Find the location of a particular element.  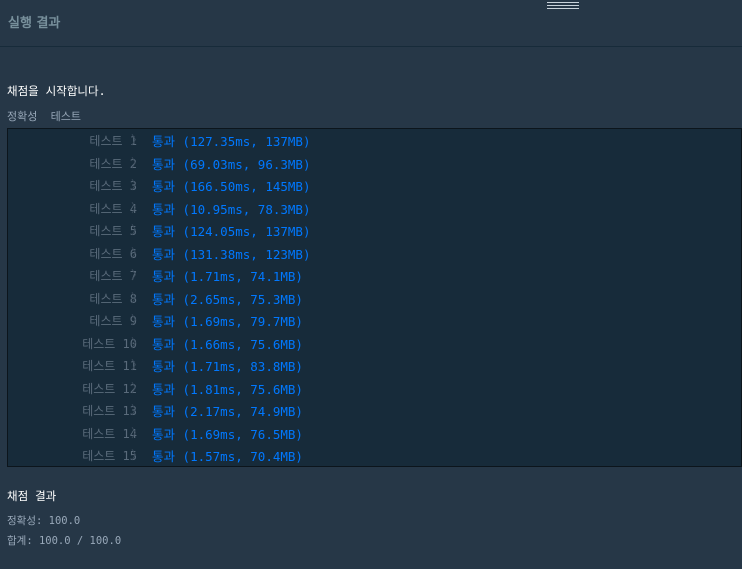

test-label: 테스트 5 is located at coordinates (113, 231).